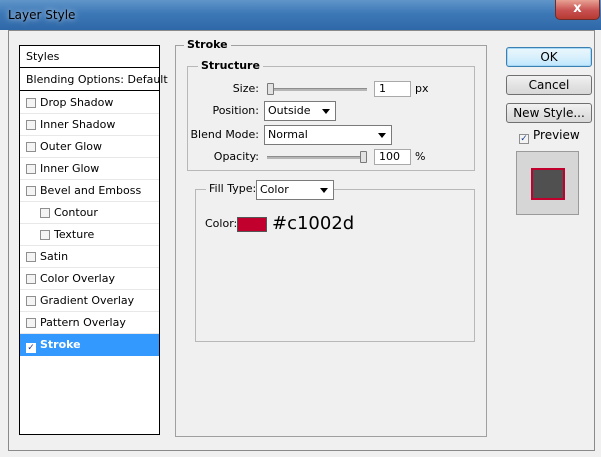 The width and height of the screenshot is (601, 457). Describe the element at coordinates (270, 89) in the screenshot. I see `size-slider-thumb` at that location.